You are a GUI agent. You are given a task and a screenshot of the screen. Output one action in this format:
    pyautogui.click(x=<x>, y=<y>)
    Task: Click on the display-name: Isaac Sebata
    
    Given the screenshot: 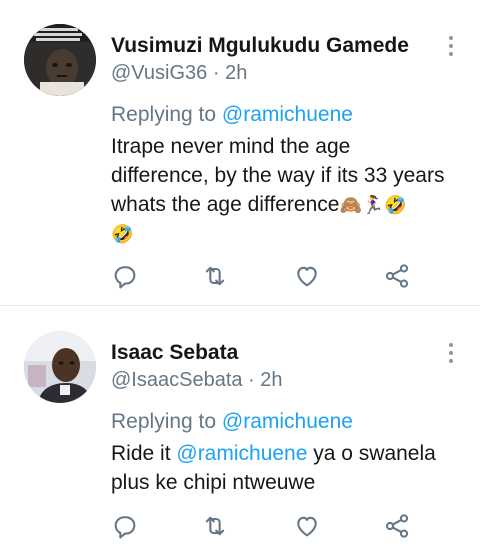 What is the action you would take?
    pyautogui.click(x=174, y=353)
    